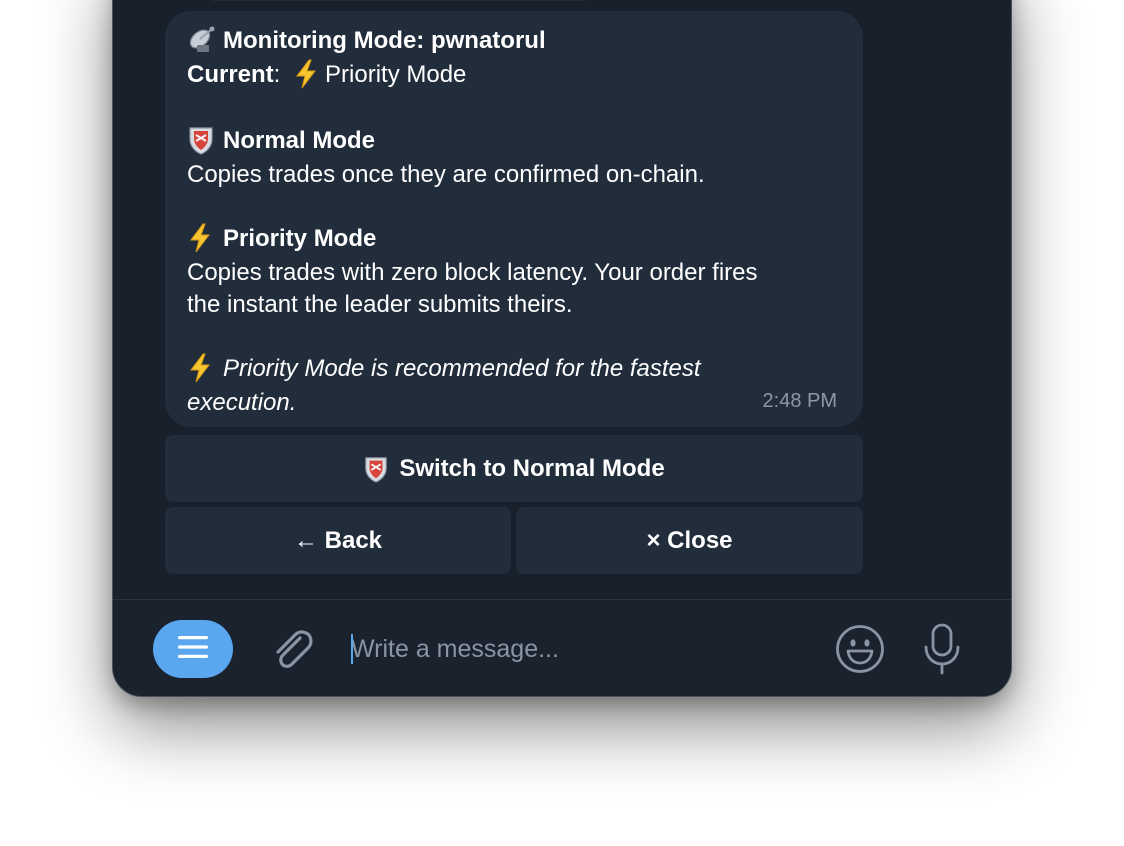 The image size is (1124, 846). I want to click on microphone-icon, so click(942, 651).